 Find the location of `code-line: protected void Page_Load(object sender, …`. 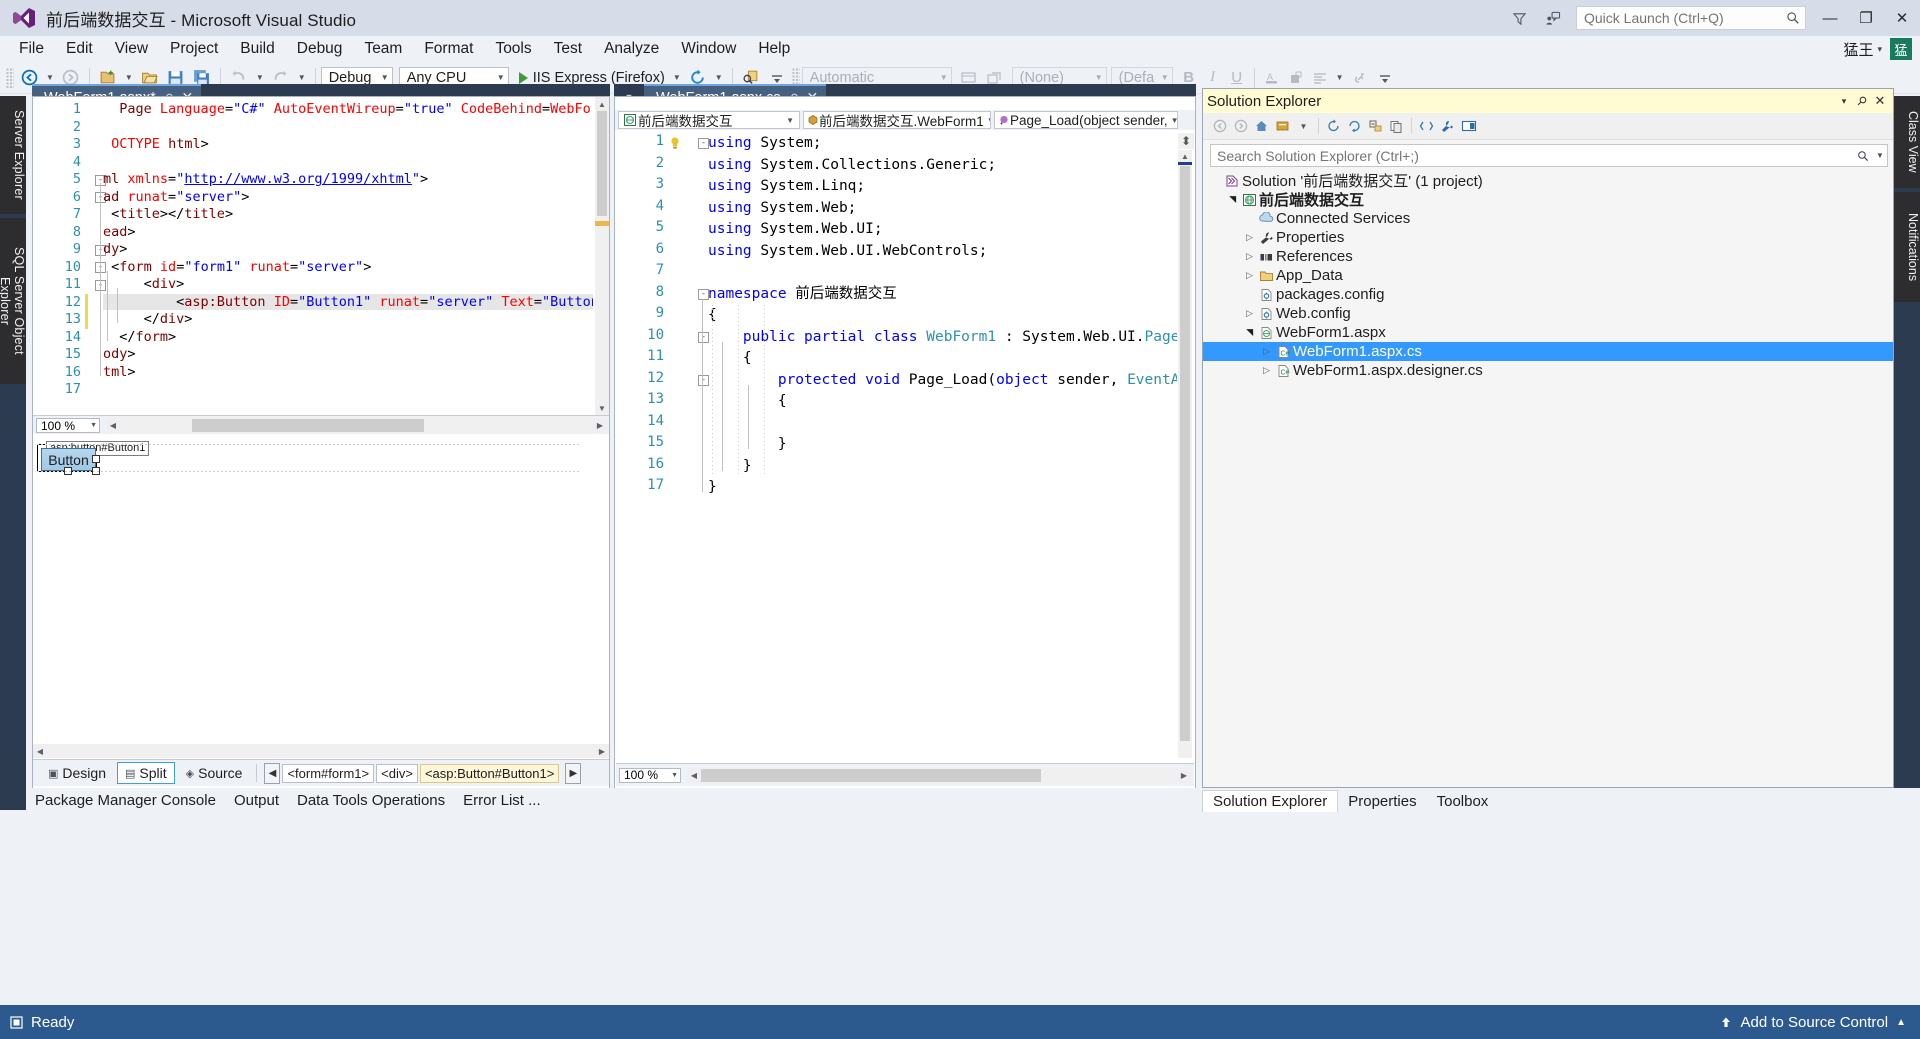

code-line: protected void Page_Load(object sender, … is located at coordinates (942, 381).